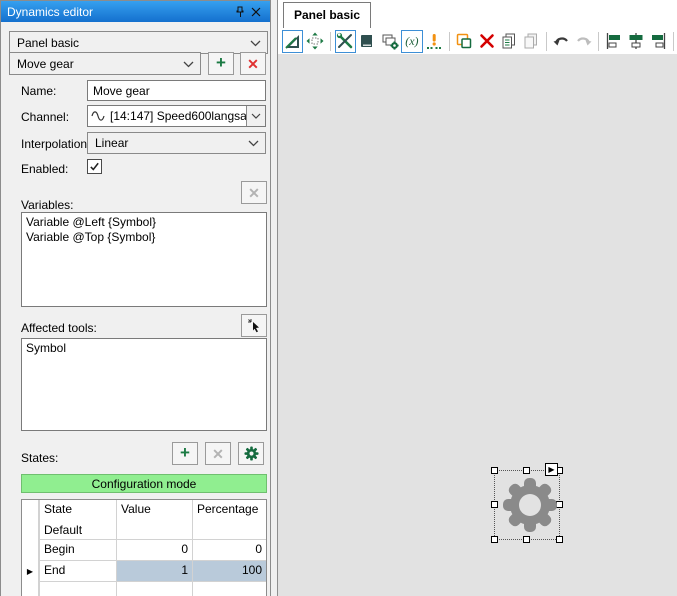 Image resolution: width=677 pixels, height=596 pixels. What do you see at coordinates (494, 539) in the screenshot?
I see `resize-handle-sw` at bounding box center [494, 539].